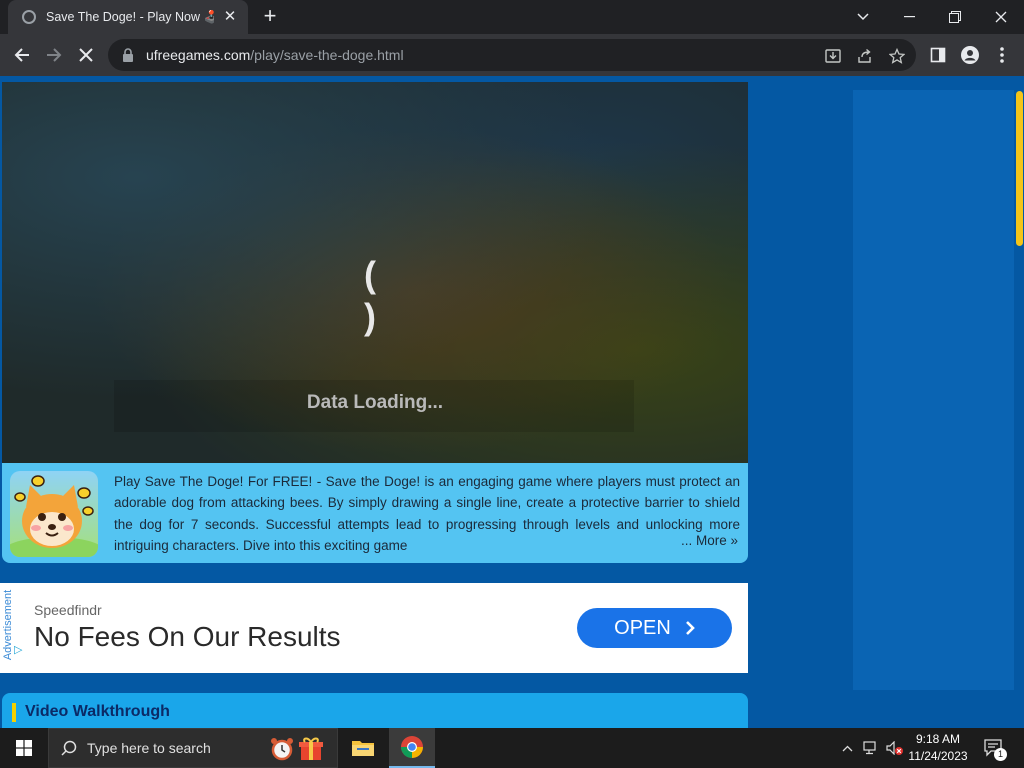 The height and width of the screenshot is (768, 1024). I want to click on tab-search-chevron-icon, so click(863, 17).